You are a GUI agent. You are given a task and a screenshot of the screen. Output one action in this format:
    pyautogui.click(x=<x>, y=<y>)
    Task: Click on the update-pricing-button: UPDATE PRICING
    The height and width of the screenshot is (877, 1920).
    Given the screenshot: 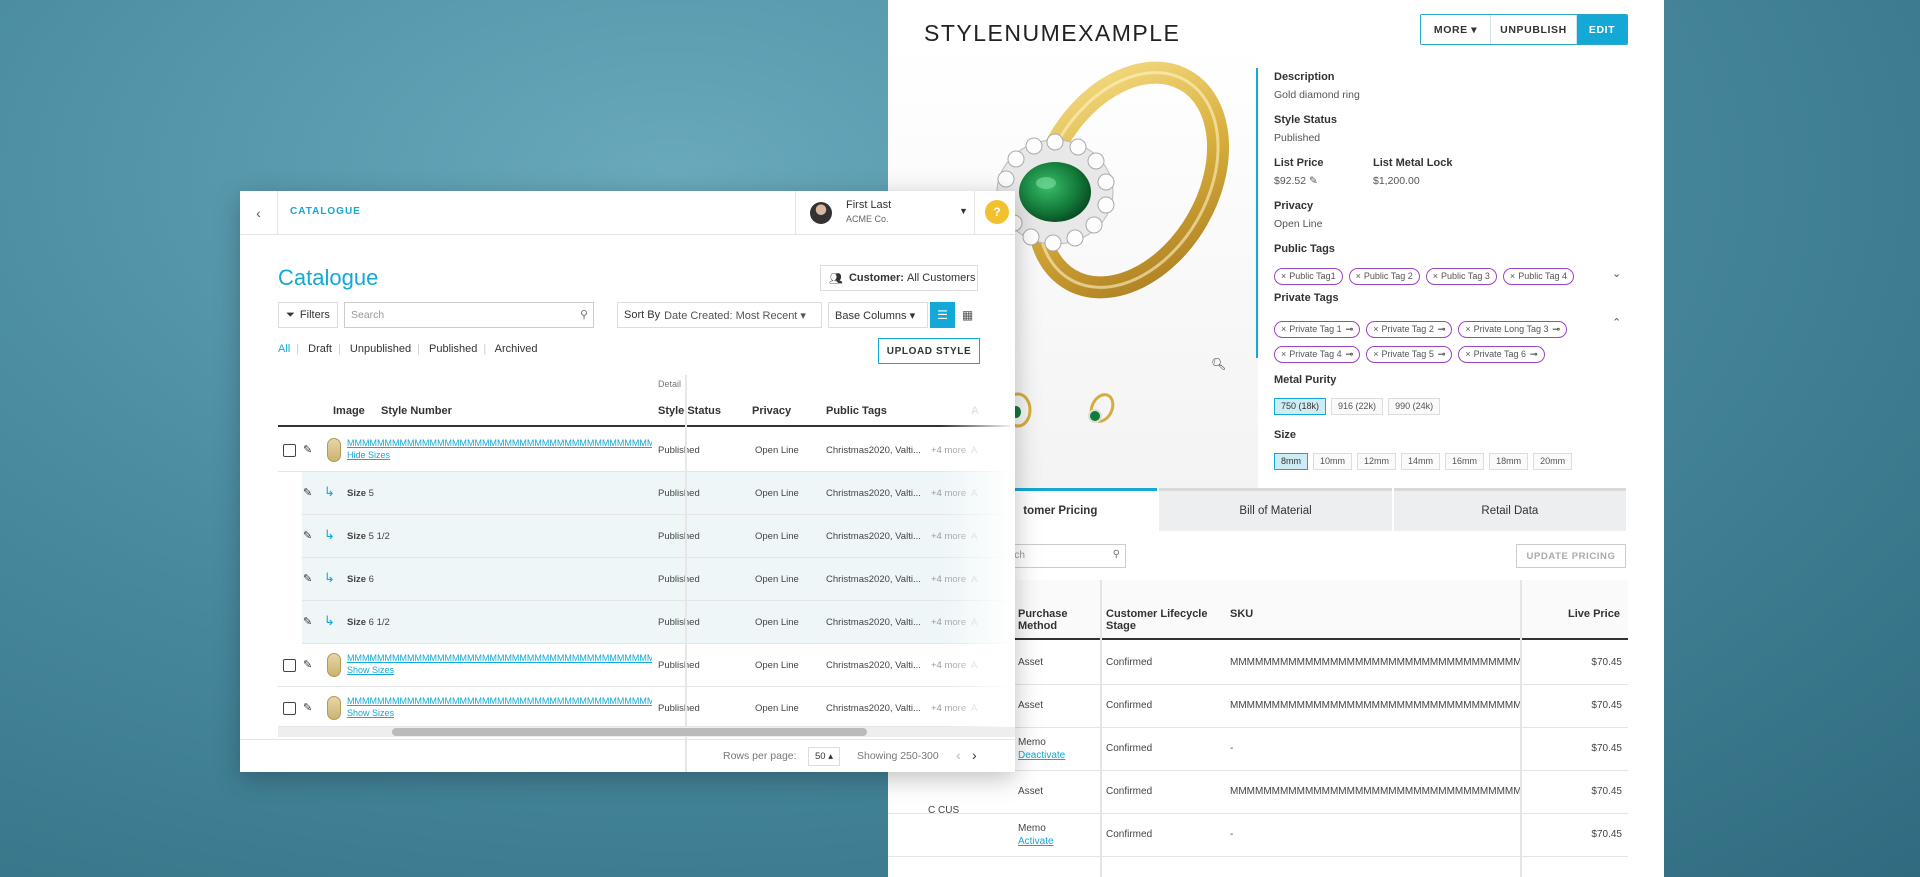 What is the action you would take?
    pyautogui.click(x=1571, y=556)
    